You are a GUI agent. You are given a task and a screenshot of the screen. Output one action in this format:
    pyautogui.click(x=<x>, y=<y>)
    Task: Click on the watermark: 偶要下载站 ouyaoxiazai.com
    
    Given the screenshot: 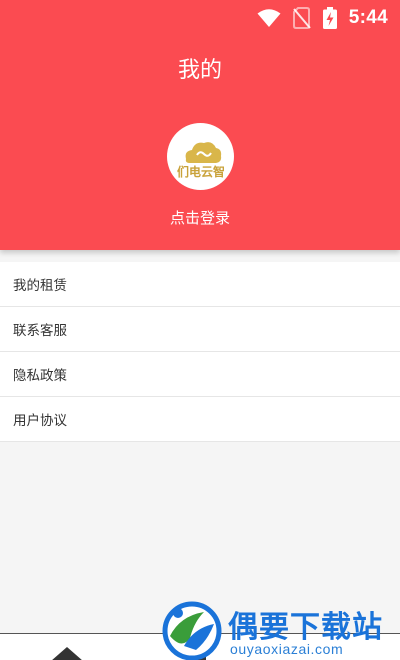 What is the action you would take?
    pyautogui.click(x=280, y=629)
    